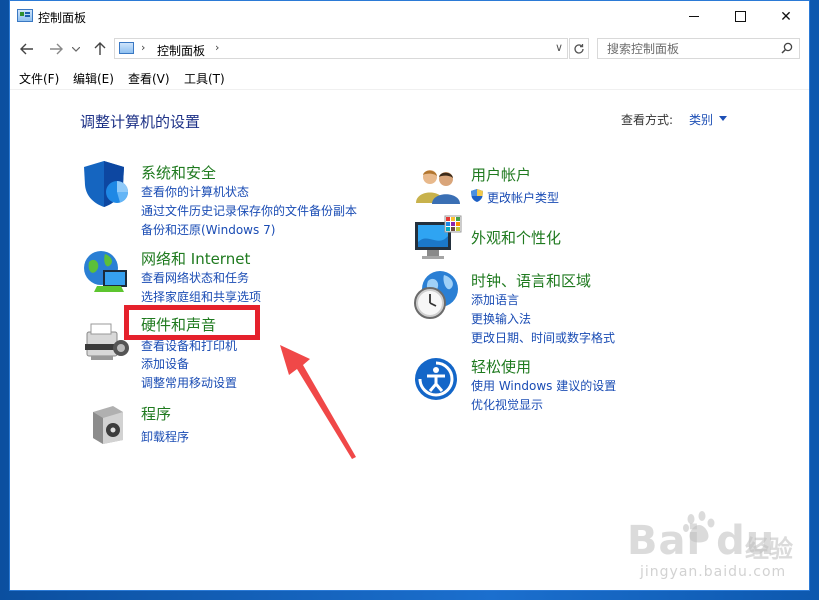 The height and width of the screenshot is (600, 819). Describe the element at coordinates (543, 337) in the screenshot. I see `link-change-date-format: 更改日期、时间或数字格式` at that location.